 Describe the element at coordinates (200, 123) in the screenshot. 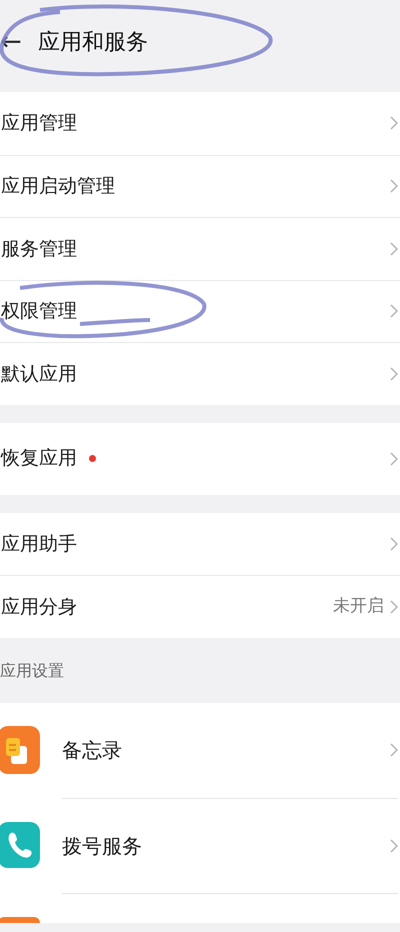

I see `settings-row: 应用管理` at that location.